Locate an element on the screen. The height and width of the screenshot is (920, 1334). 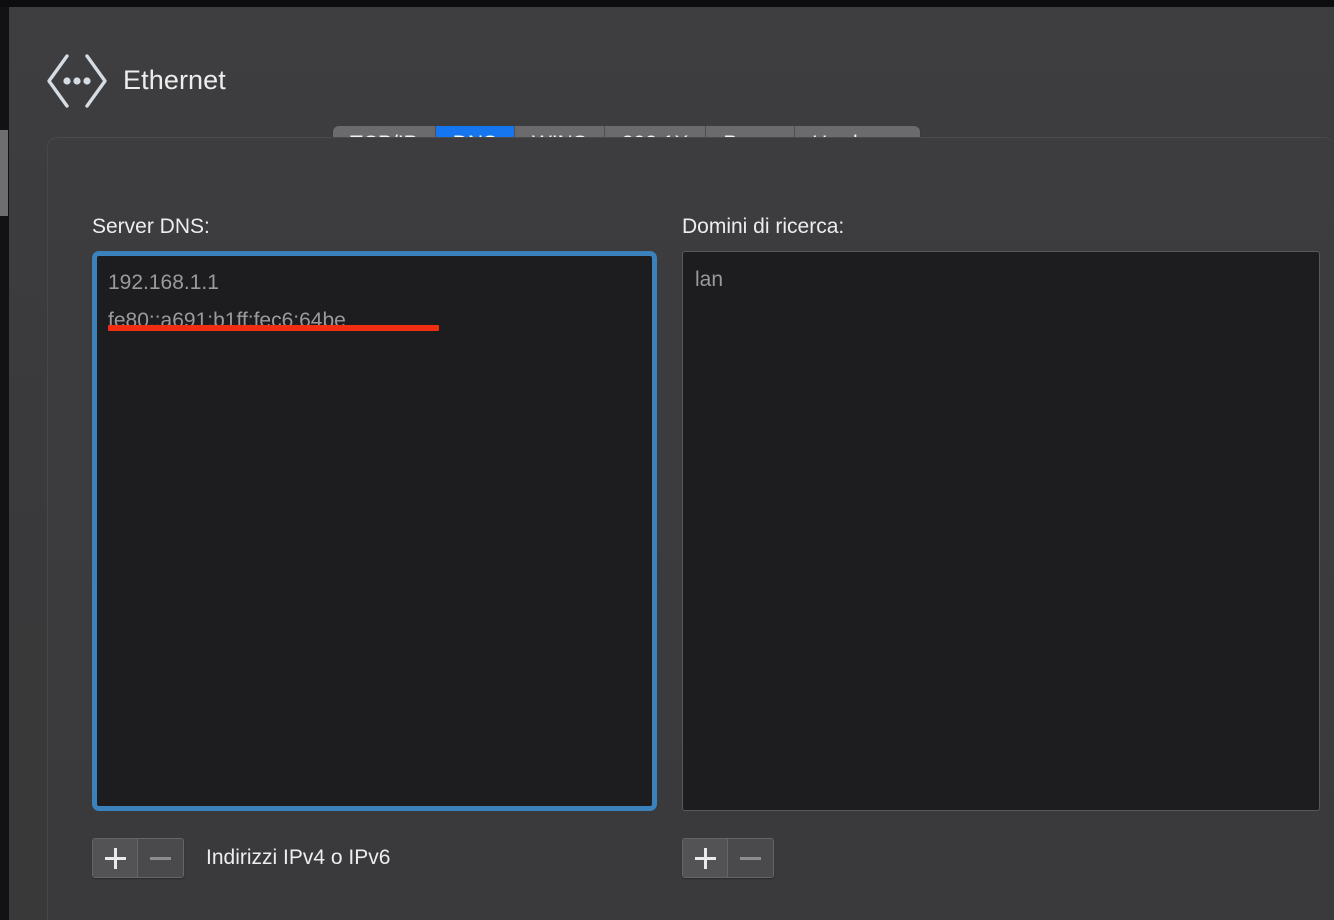
list-item: lan is located at coordinates (1001, 280).